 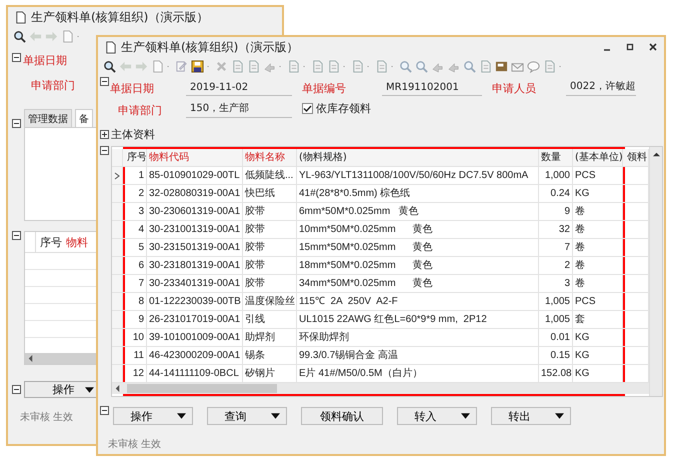 What do you see at coordinates (195, 355) in the screenshot?
I see `table-cell: 46-423000209-00A1` at bounding box center [195, 355].